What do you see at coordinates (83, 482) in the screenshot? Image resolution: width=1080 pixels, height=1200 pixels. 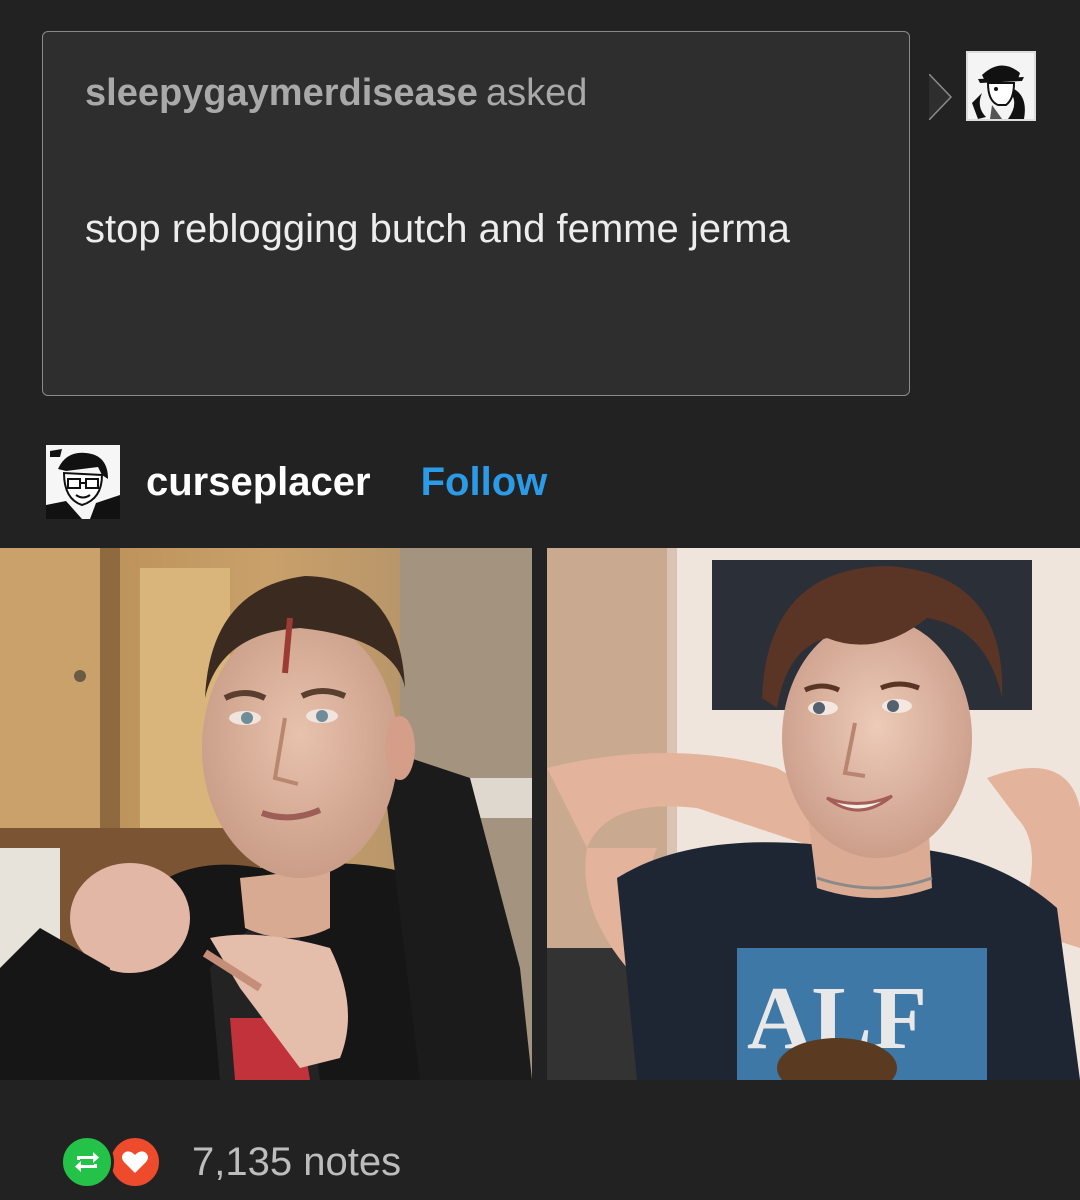 I see `blog-avatar` at bounding box center [83, 482].